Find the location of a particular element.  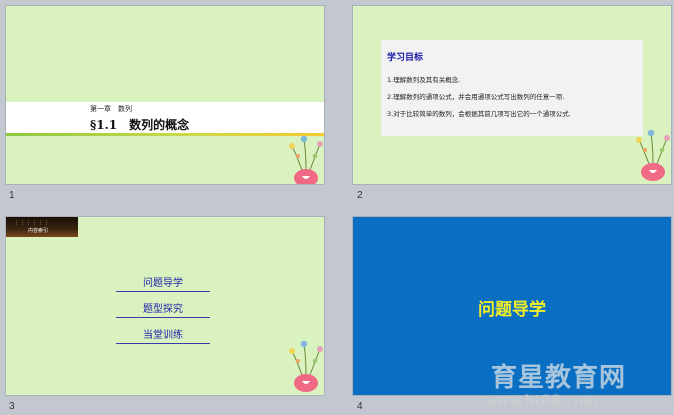

index-label: 内容索引 is located at coordinates (38, 231).